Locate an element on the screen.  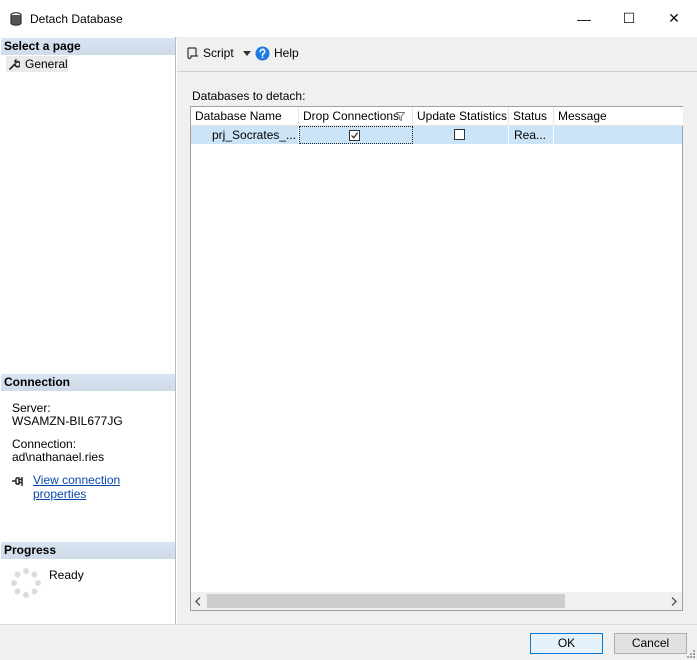
help-button: Help is located at coordinates (277, 54).